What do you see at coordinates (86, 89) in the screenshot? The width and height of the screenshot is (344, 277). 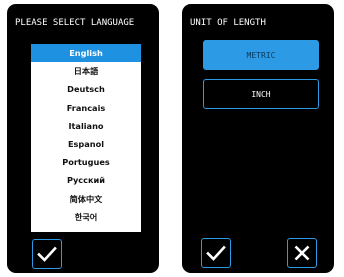 I see `language-option-german: Deutsch` at bounding box center [86, 89].